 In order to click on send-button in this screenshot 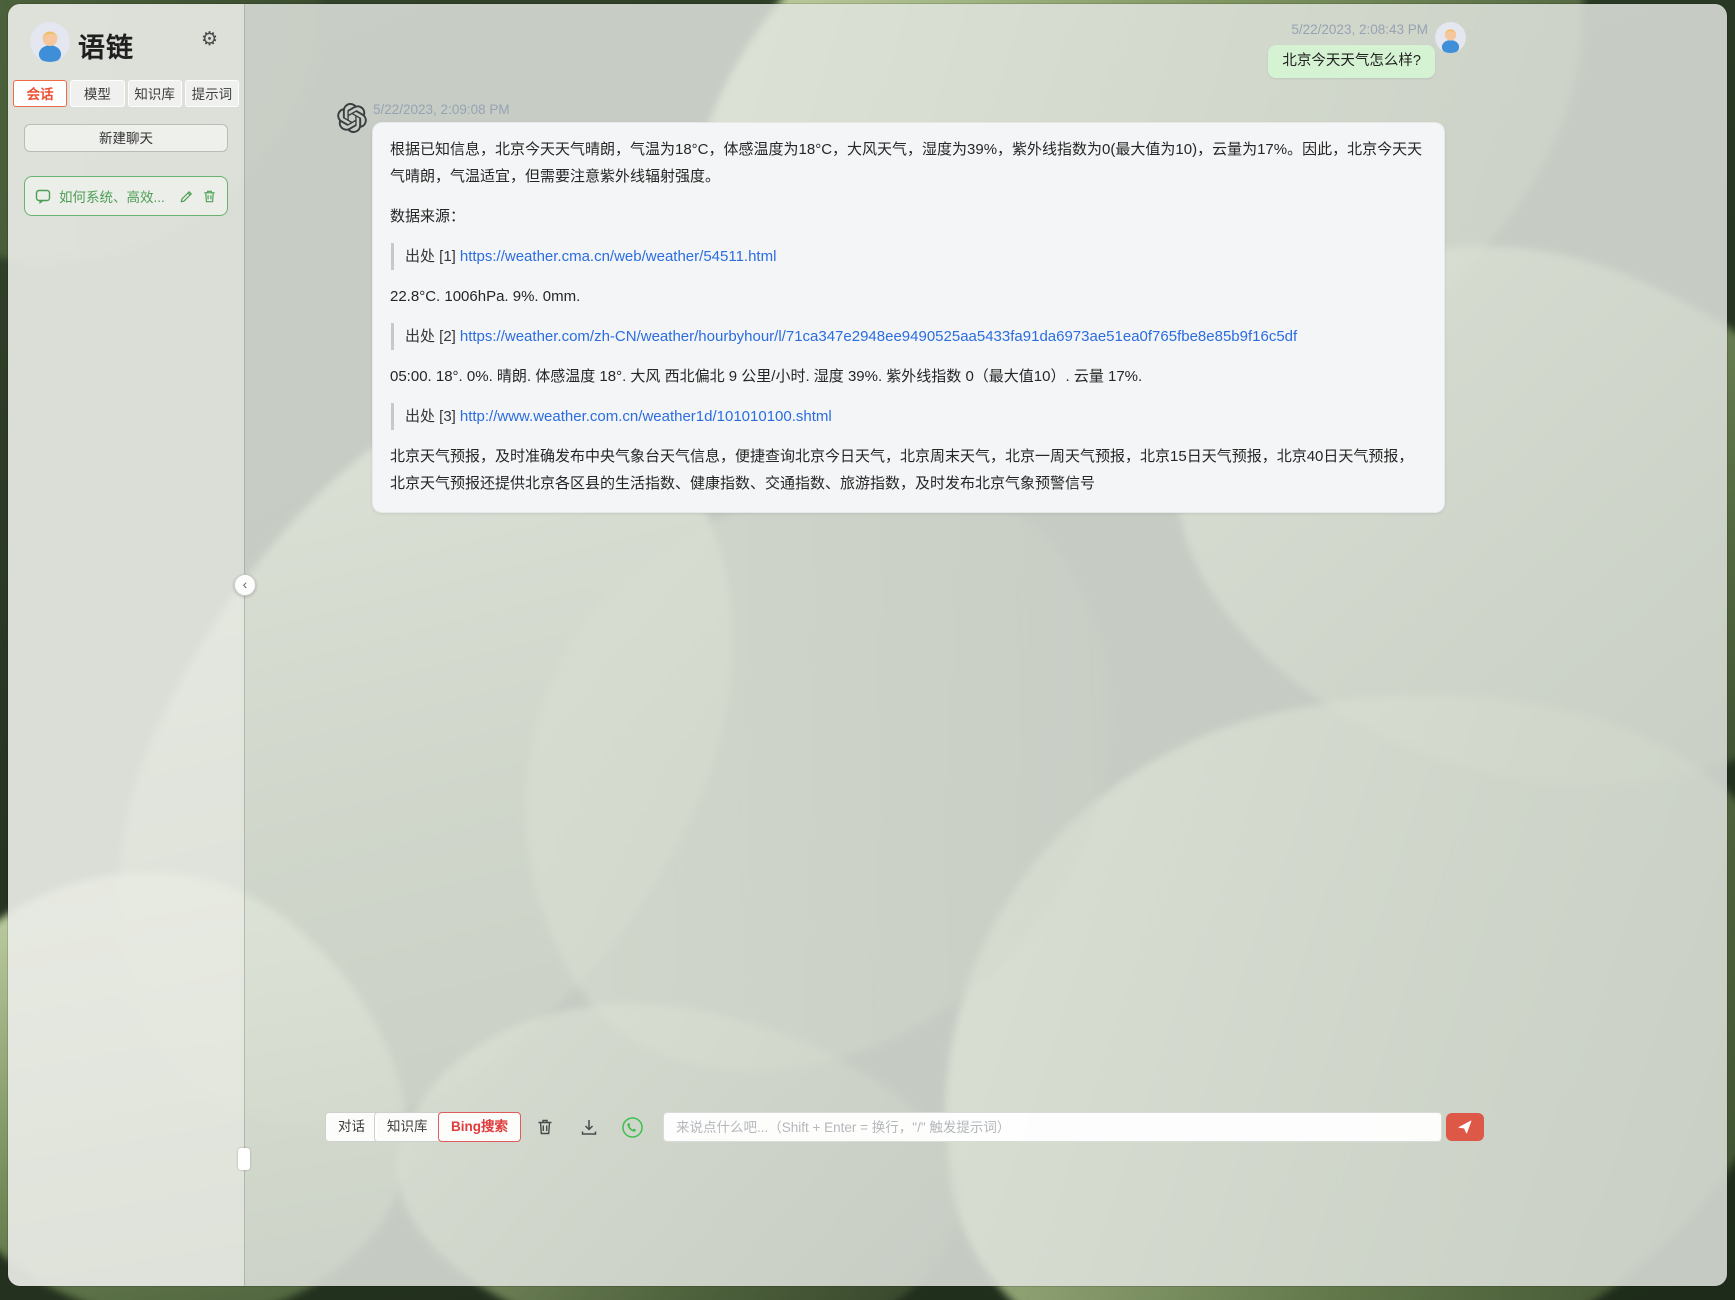, I will do `click(1465, 1127)`.